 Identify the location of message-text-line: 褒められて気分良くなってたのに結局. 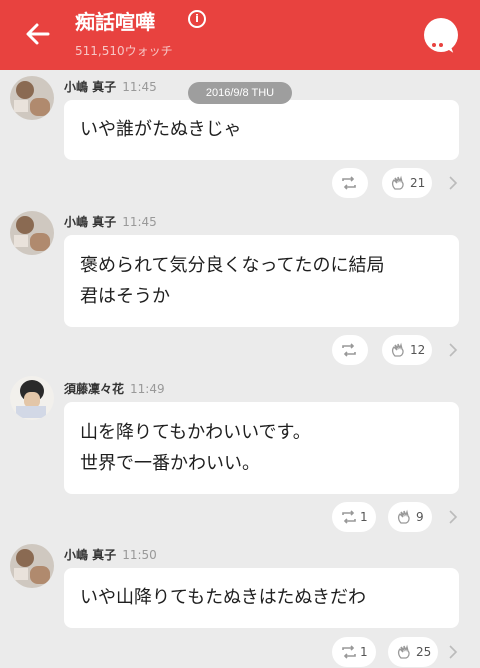
(232, 265).